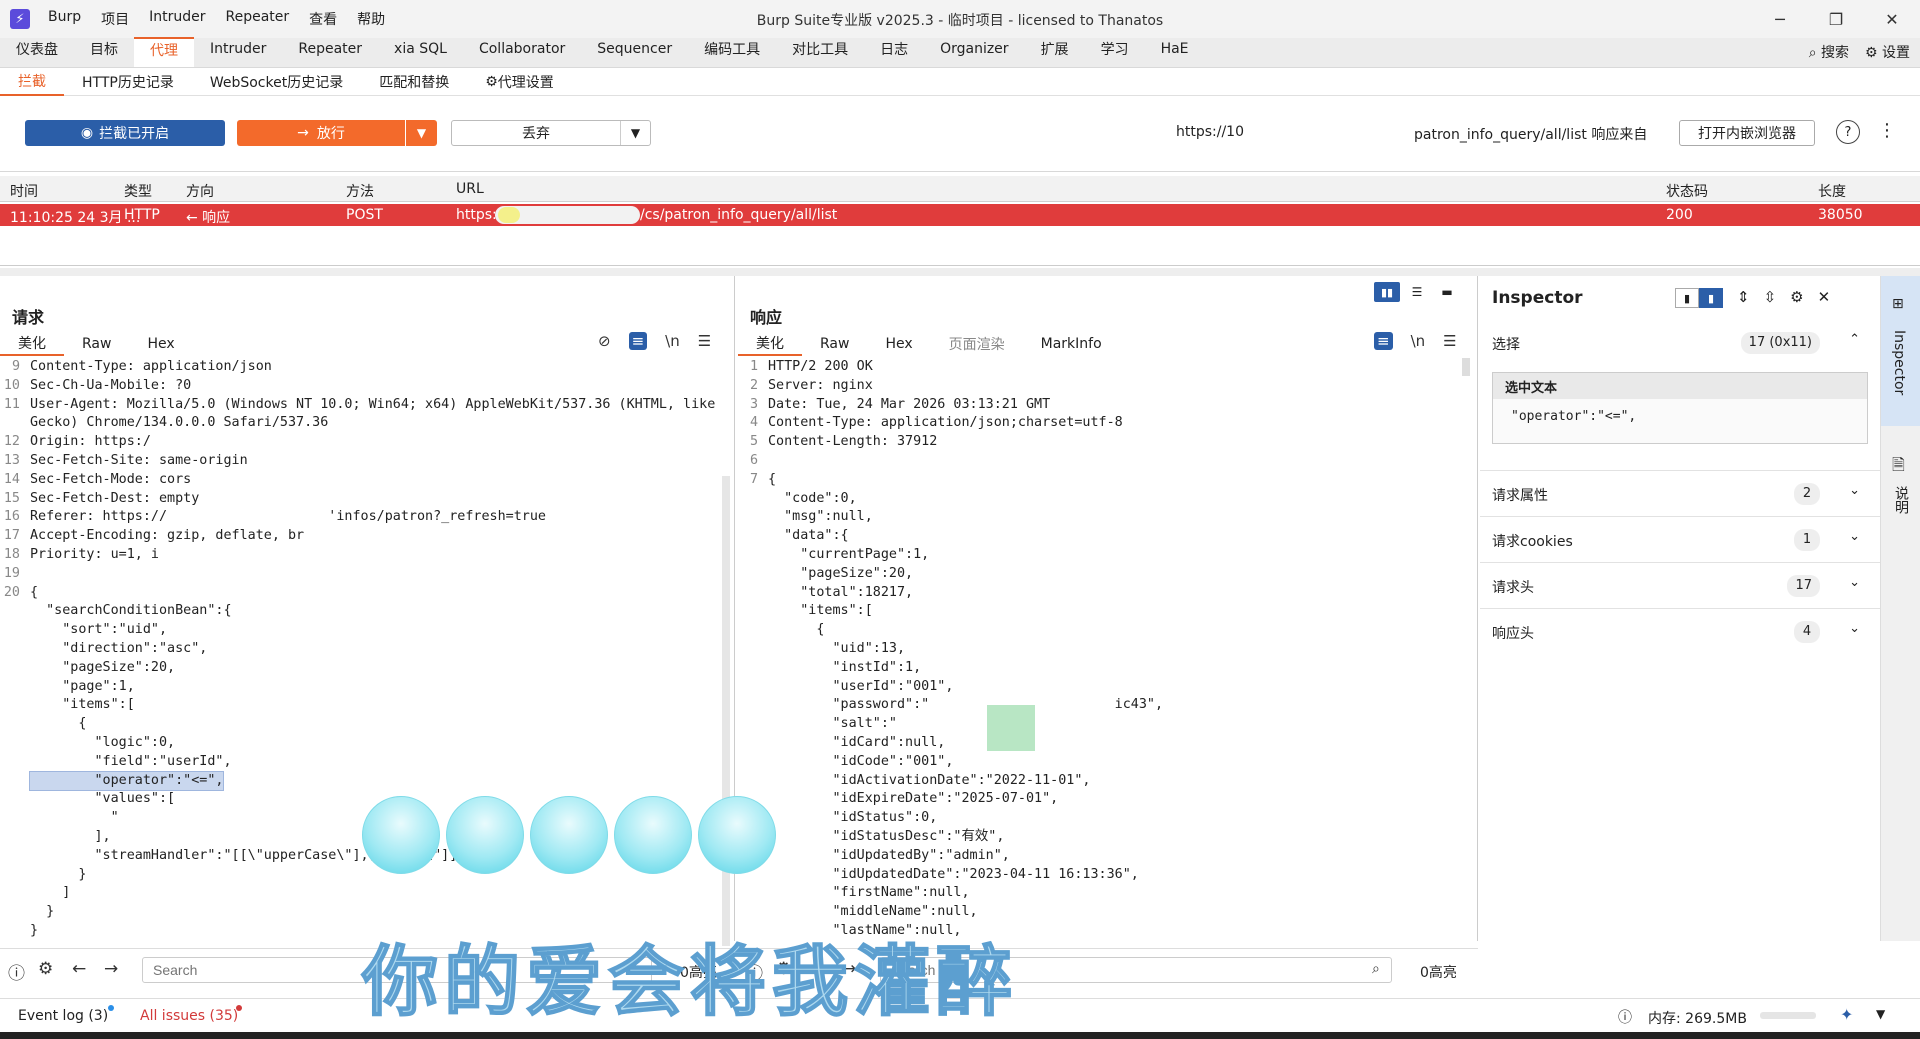  Describe the element at coordinates (1680, 585) in the screenshot. I see `inspector-section: 请求头 17 ⌄` at that location.